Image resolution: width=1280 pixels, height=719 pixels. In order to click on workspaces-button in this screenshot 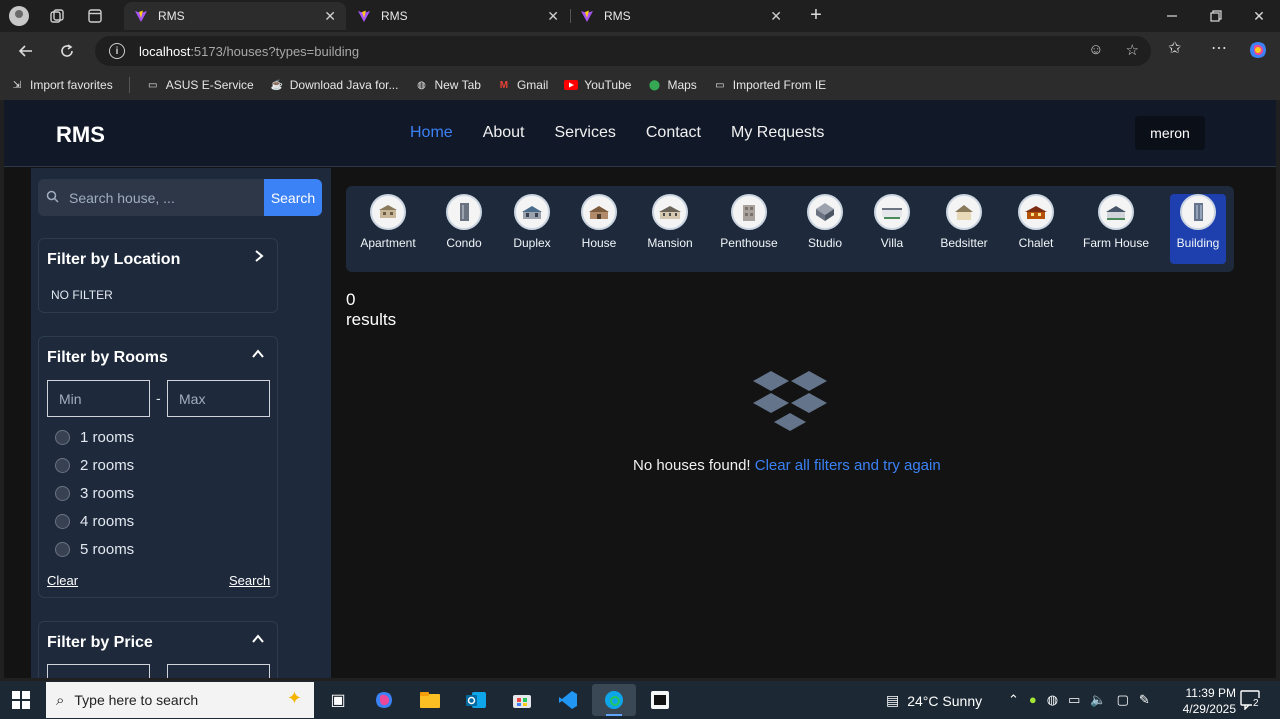, I will do `click(57, 16)`.